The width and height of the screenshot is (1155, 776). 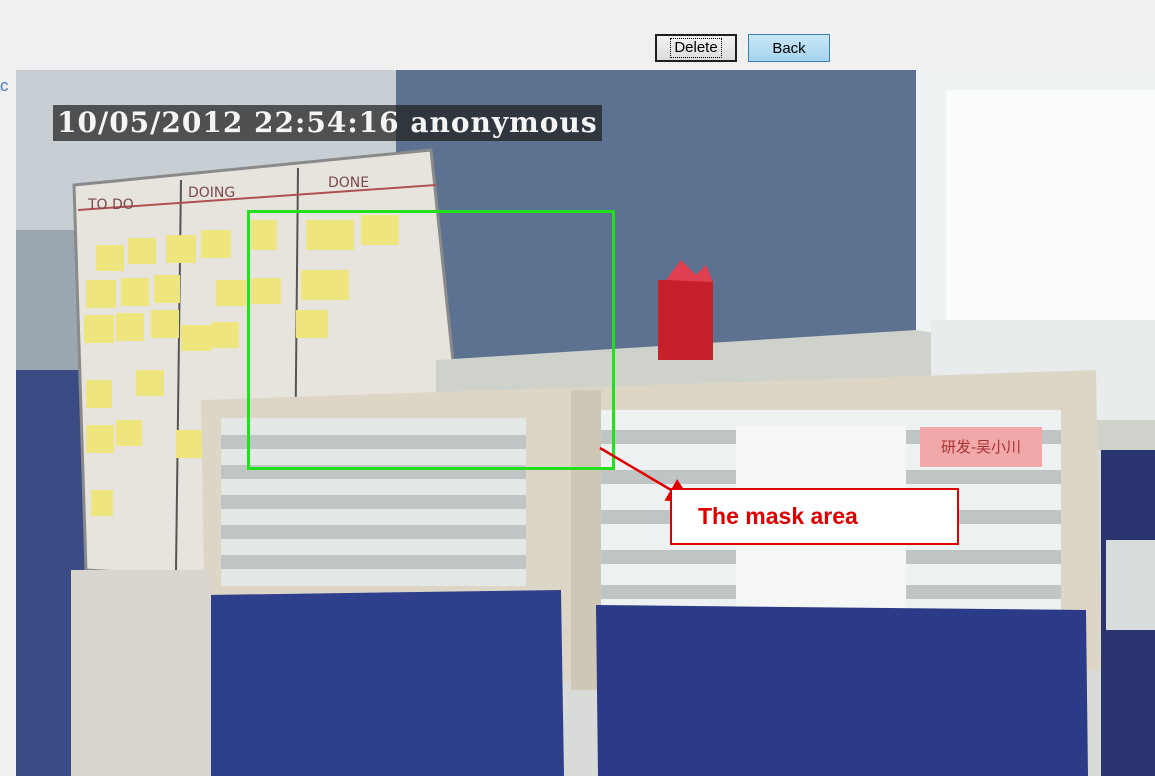 What do you see at coordinates (646, 474) in the screenshot?
I see `callout-arrow` at bounding box center [646, 474].